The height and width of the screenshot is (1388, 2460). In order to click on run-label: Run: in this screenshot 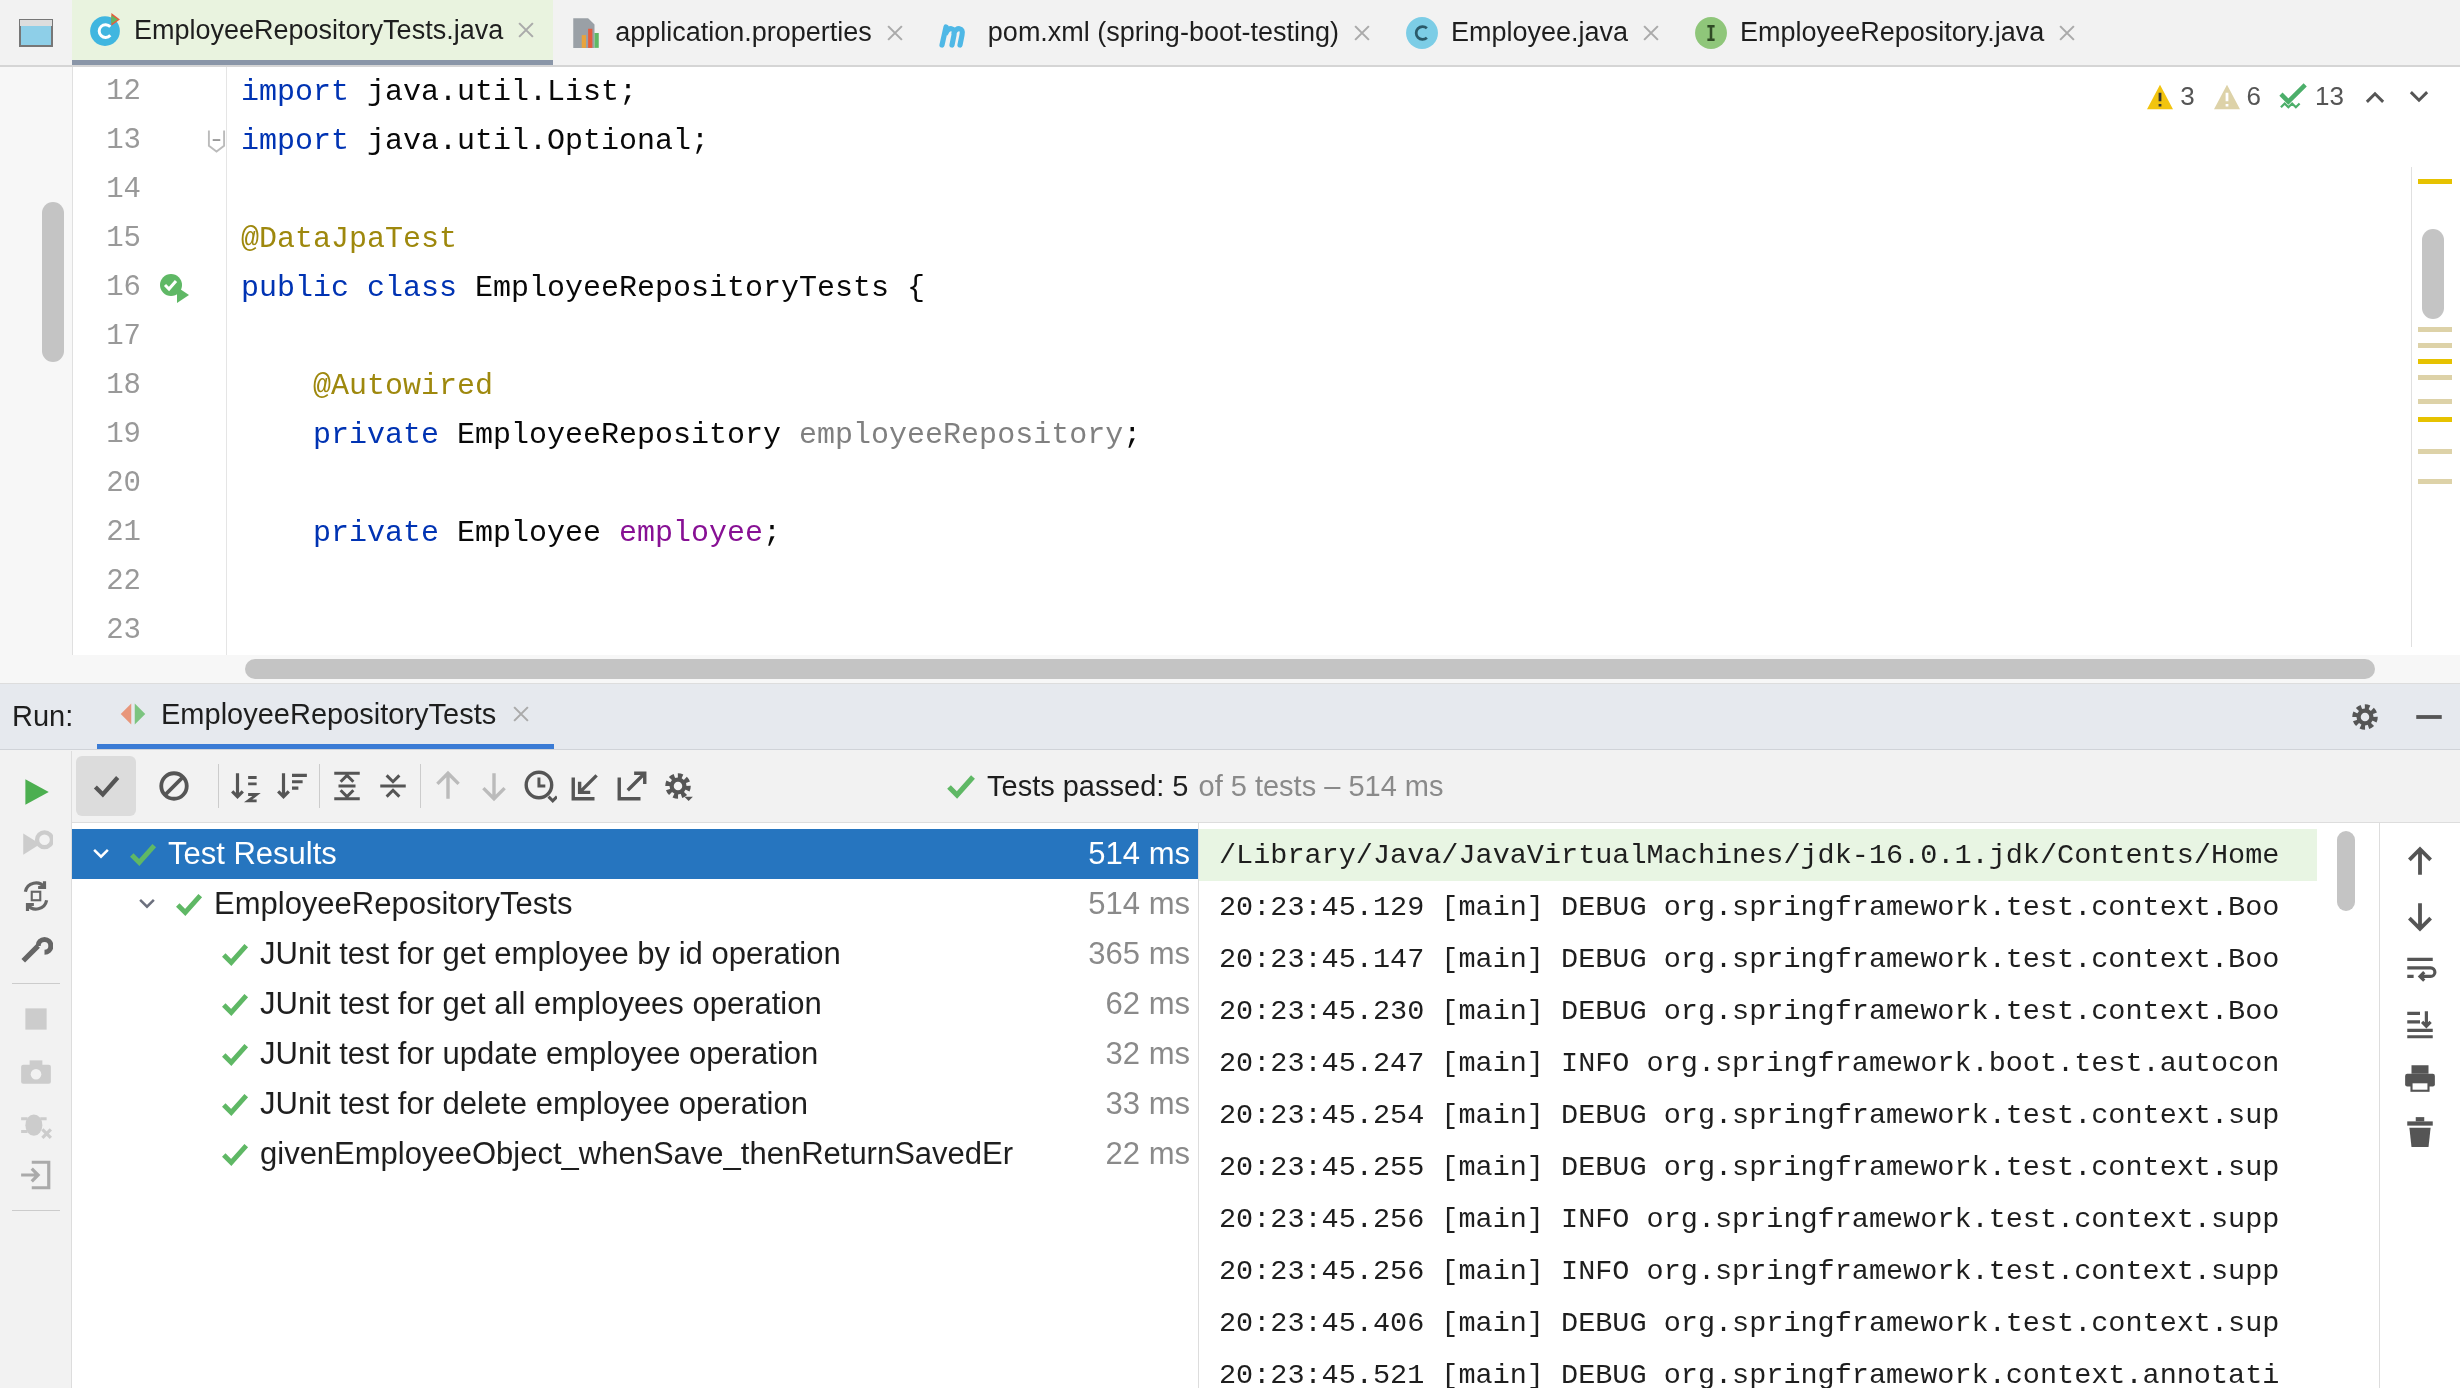, I will do `click(43, 716)`.